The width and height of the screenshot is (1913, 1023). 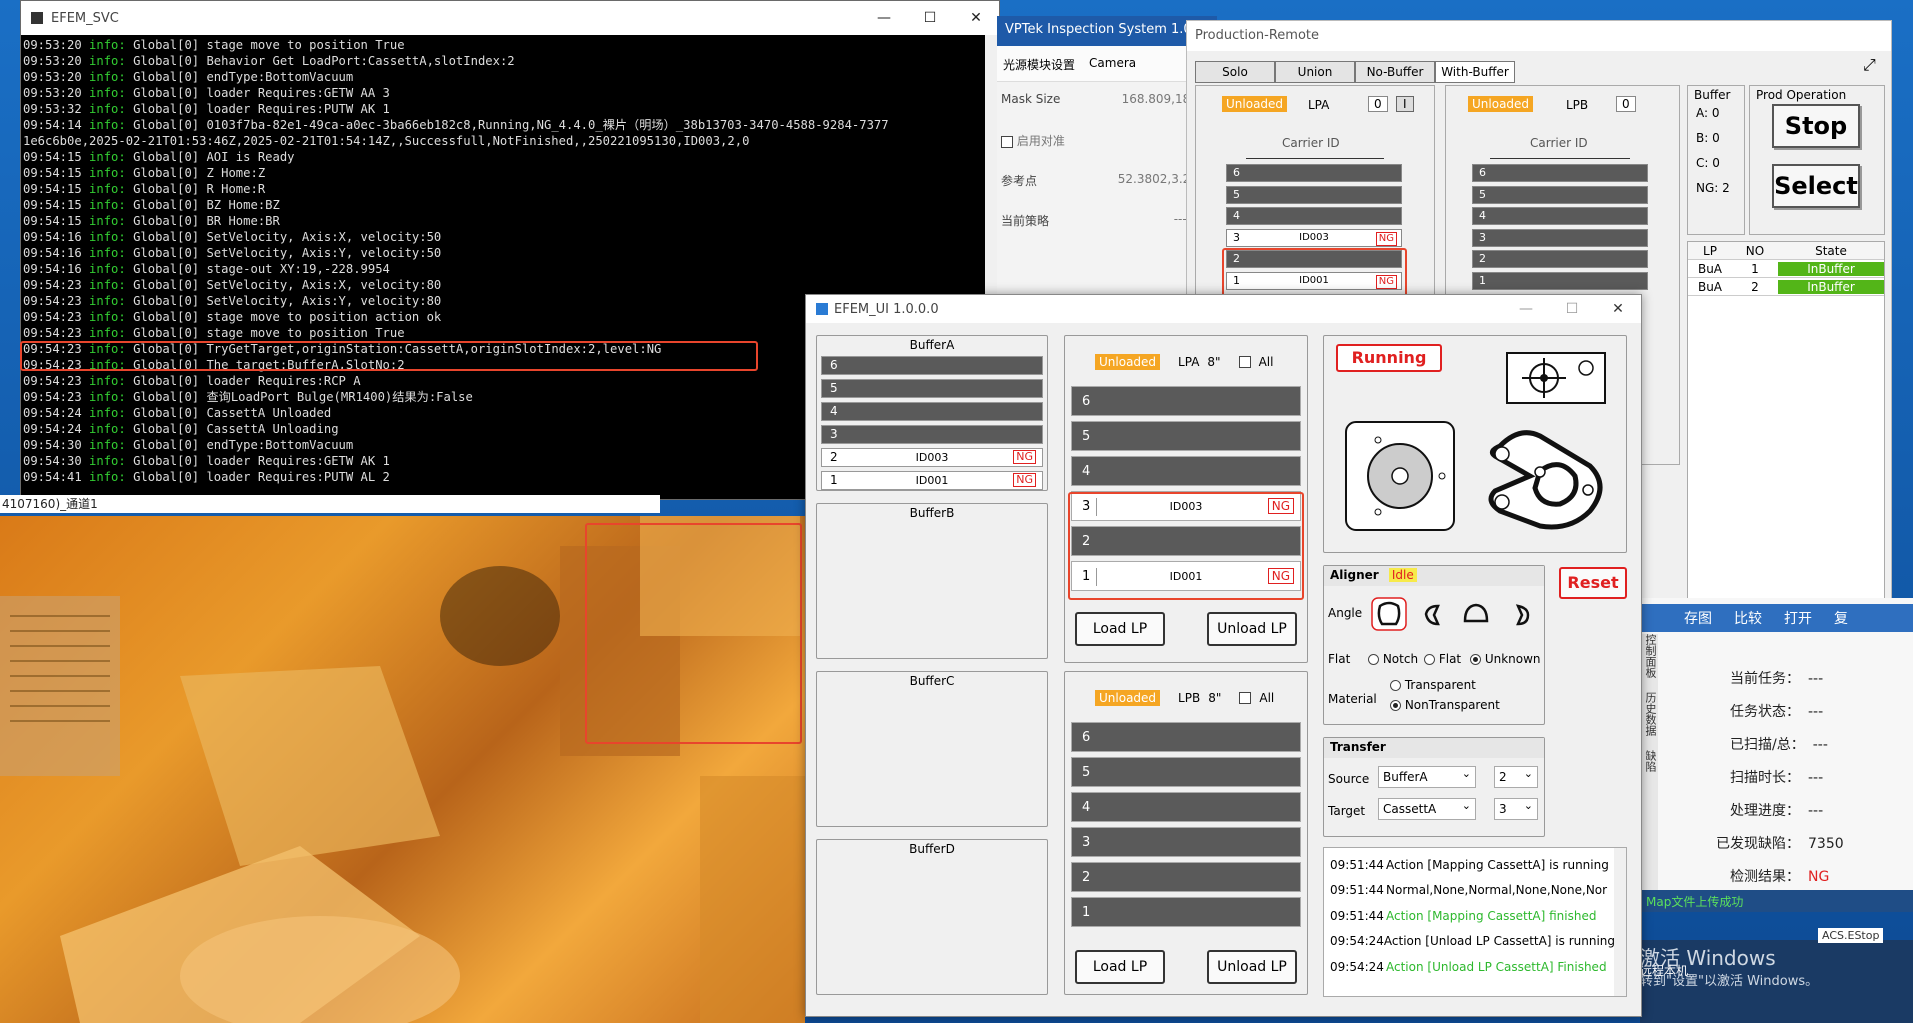 I want to click on light-module-settings-button: 光源模块设置, so click(x=1039, y=64).